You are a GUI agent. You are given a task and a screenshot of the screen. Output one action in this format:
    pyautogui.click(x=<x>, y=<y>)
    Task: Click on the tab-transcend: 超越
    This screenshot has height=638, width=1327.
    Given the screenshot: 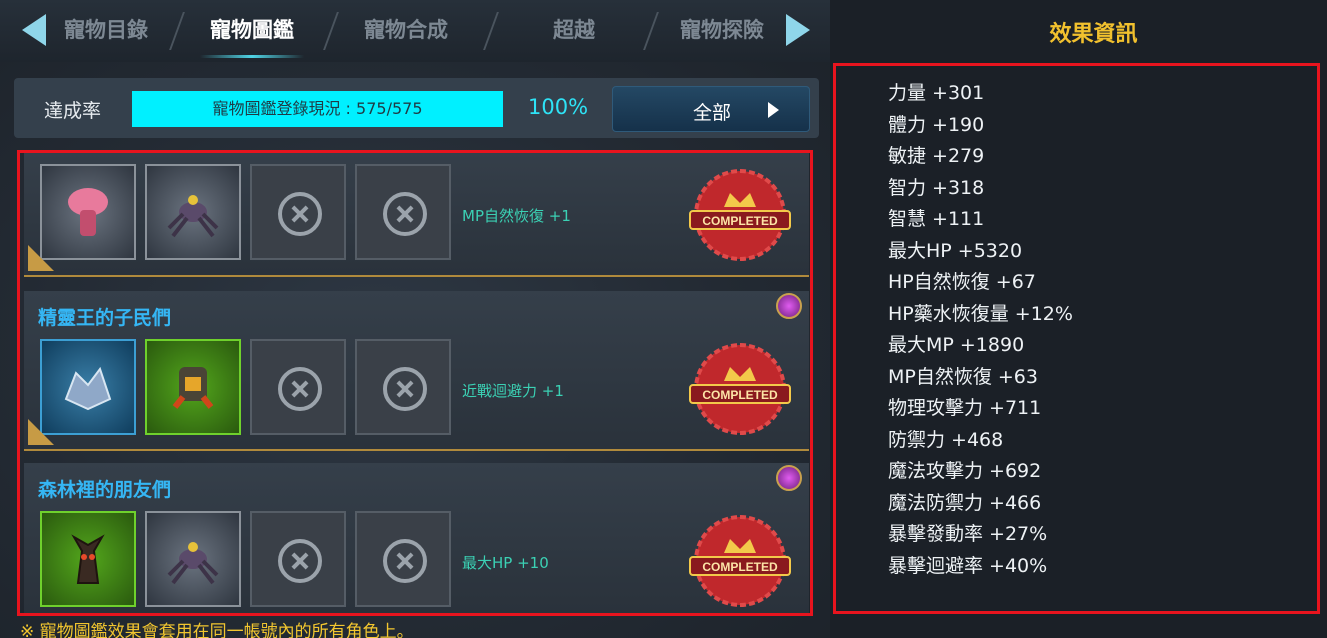 What is the action you would take?
    pyautogui.click(x=574, y=31)
    